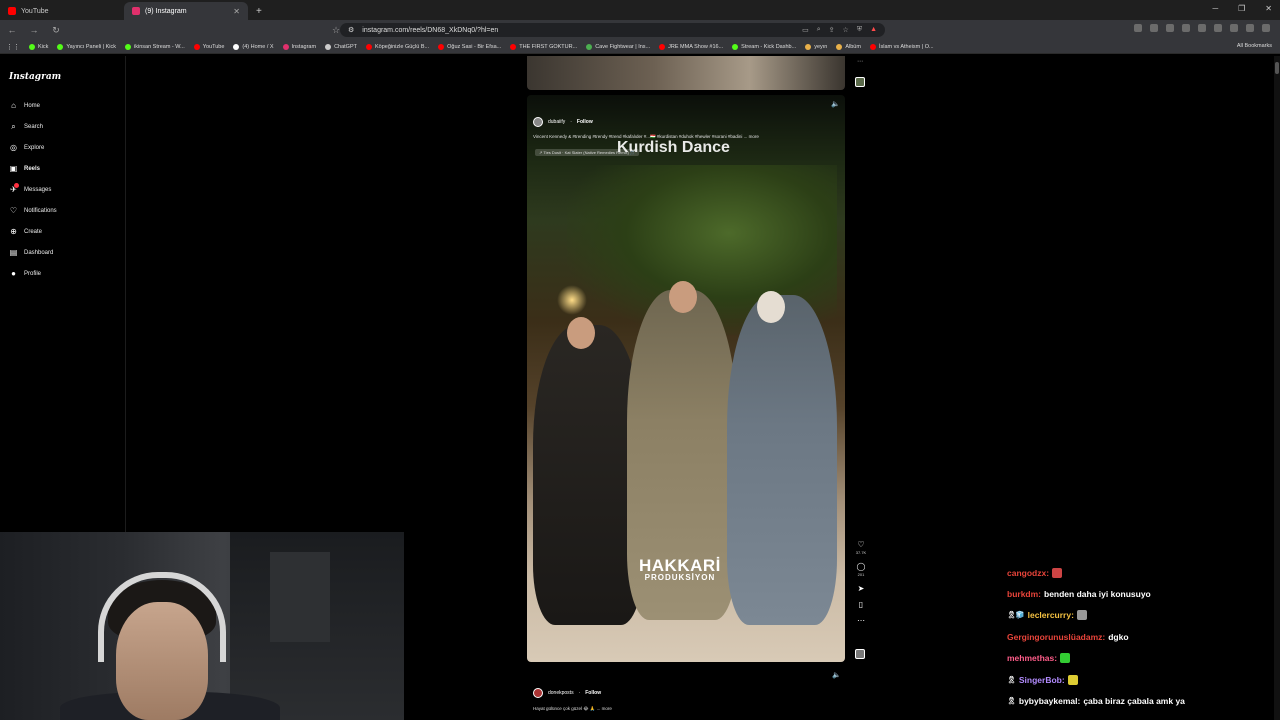  Describe the element at coordinates (1277, 68) in the screenshot. I see `scrollbar-thumb` at that location.